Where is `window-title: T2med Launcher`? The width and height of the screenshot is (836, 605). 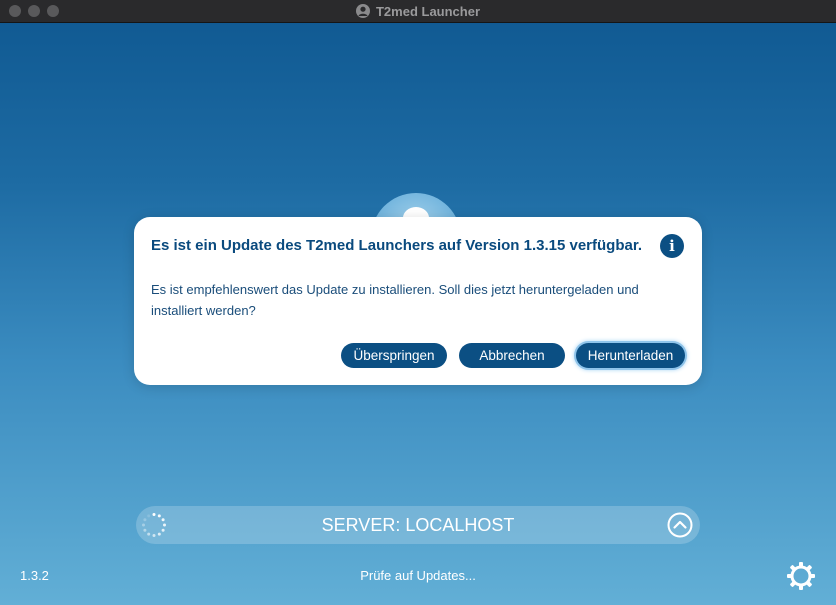
window-title: T2med Launcher is located at coordinates (428, 11).